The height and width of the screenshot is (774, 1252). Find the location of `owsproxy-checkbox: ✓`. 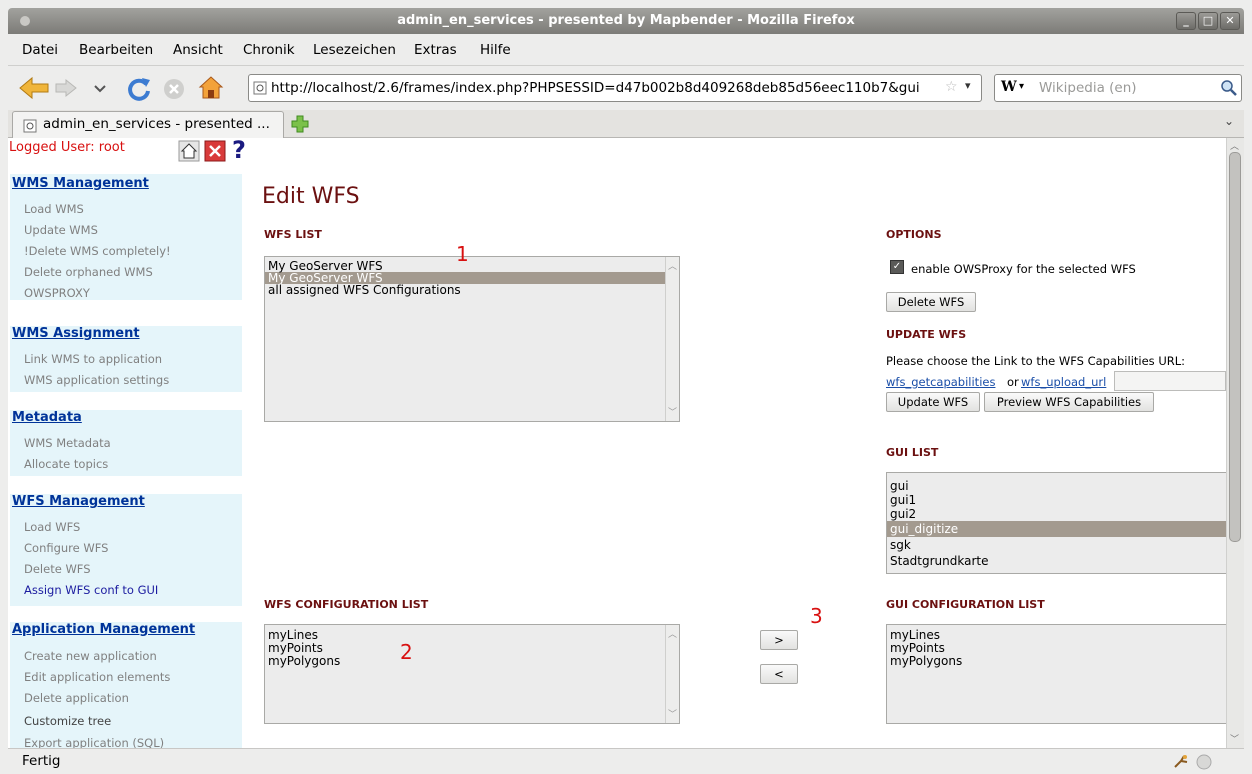

owsproxy-checkbox: ✓ is located at coordinates (897, 267).